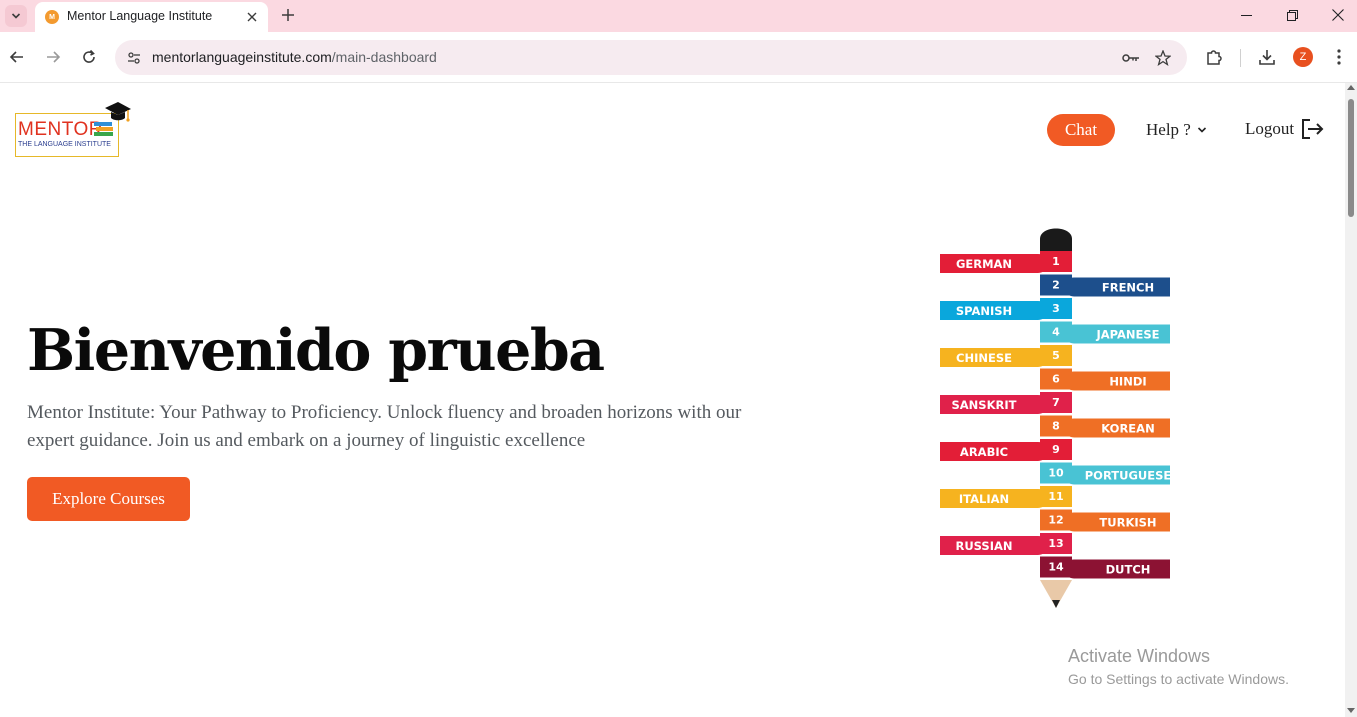 The height and width of the screenshot is (717, 1357). What do you see at coordinates (1351, 710) in the screenshot?
I see `scroll-down-arrow` at bounding box center [1351, 710].